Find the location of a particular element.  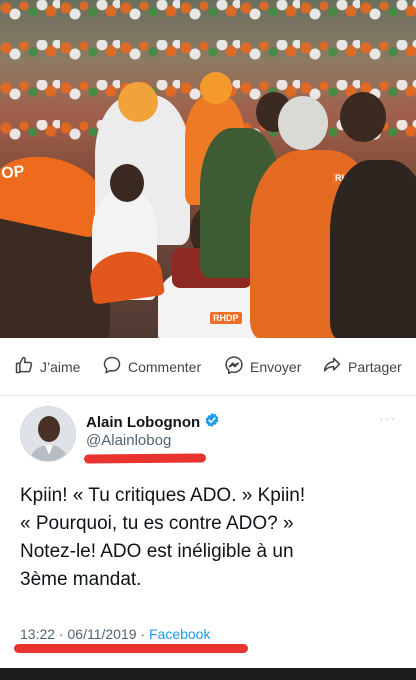

send-label: Envoyer is located at coordinates (276, 366).